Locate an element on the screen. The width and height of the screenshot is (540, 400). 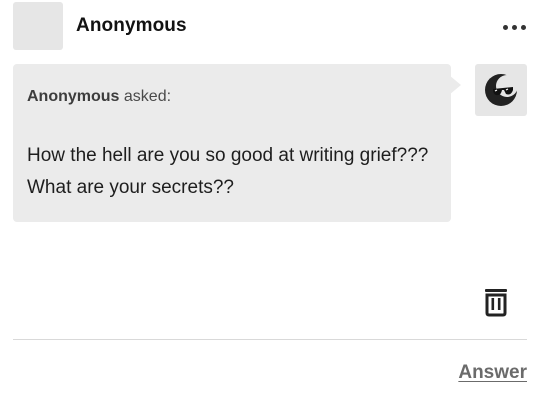
asker-line: Anonymous asked: is located at coordinates (99, 97).